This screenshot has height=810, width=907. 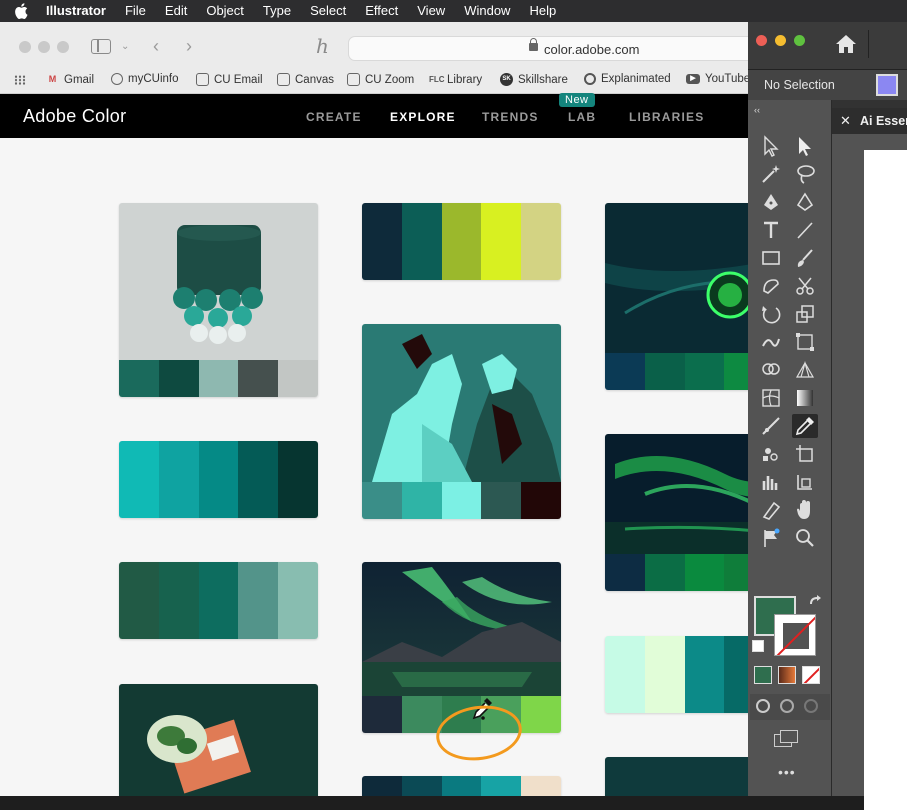 What do you see at coordinates (455, 79) in the screenshot?
I see `bookmark-library: FLC Library` at bounding box center [455, 79].